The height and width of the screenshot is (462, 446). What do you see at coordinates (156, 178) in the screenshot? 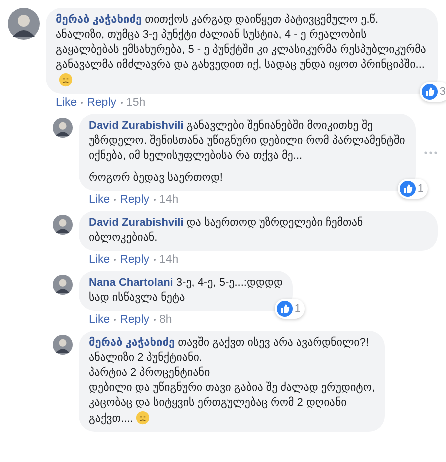
I see `comment-text: როგორ ბედავ საერთოდ!` at bounding box center [156, 178].